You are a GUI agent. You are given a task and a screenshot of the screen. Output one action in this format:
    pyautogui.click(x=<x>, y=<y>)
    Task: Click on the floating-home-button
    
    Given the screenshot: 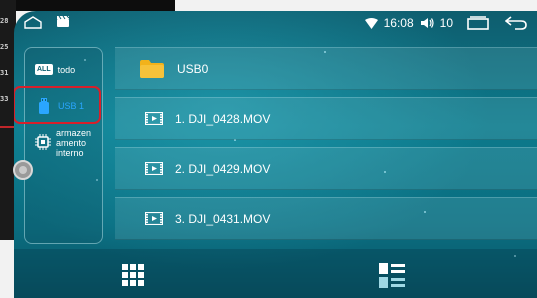 What is the action you would take?
    pyautogui.click(x=23, y=170)
    